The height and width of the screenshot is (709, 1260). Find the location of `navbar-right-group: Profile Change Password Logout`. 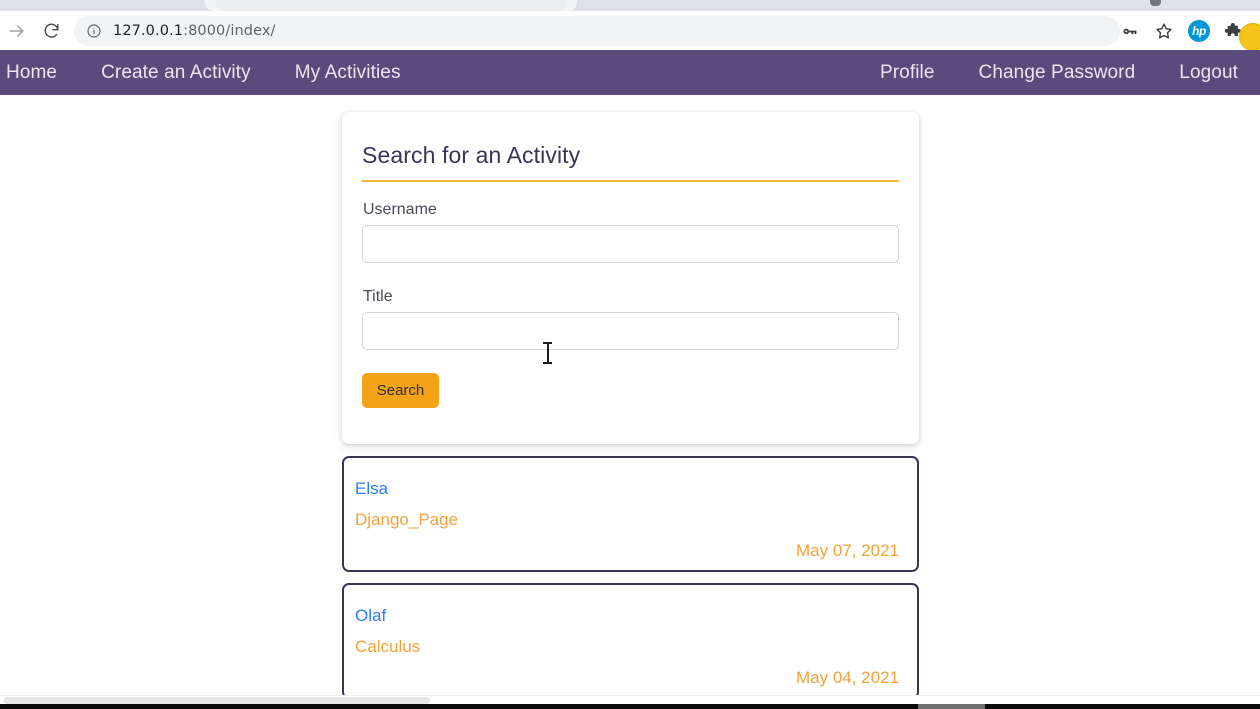

navbar-right-group: Profile Change Password Logout is located at coordinates (1059, 73).